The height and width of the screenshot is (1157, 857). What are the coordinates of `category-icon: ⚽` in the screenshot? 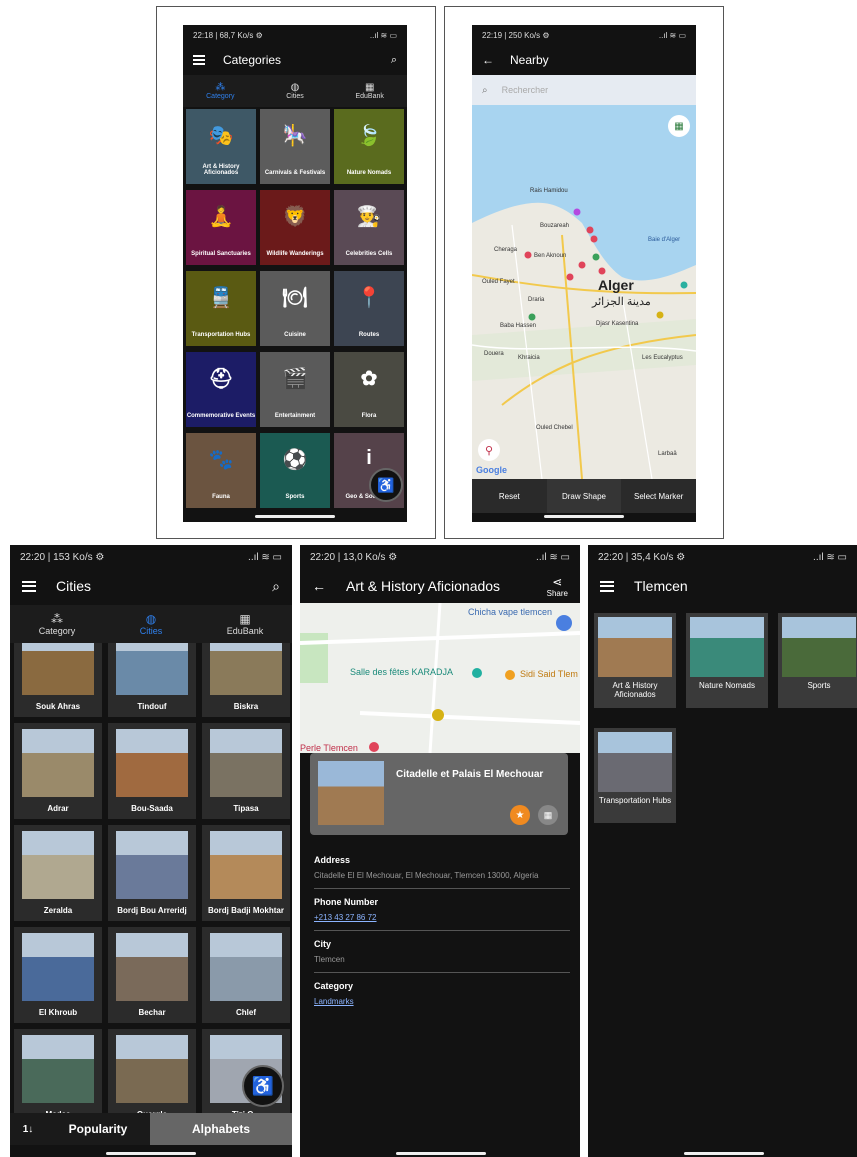 It's located at (295, 460).